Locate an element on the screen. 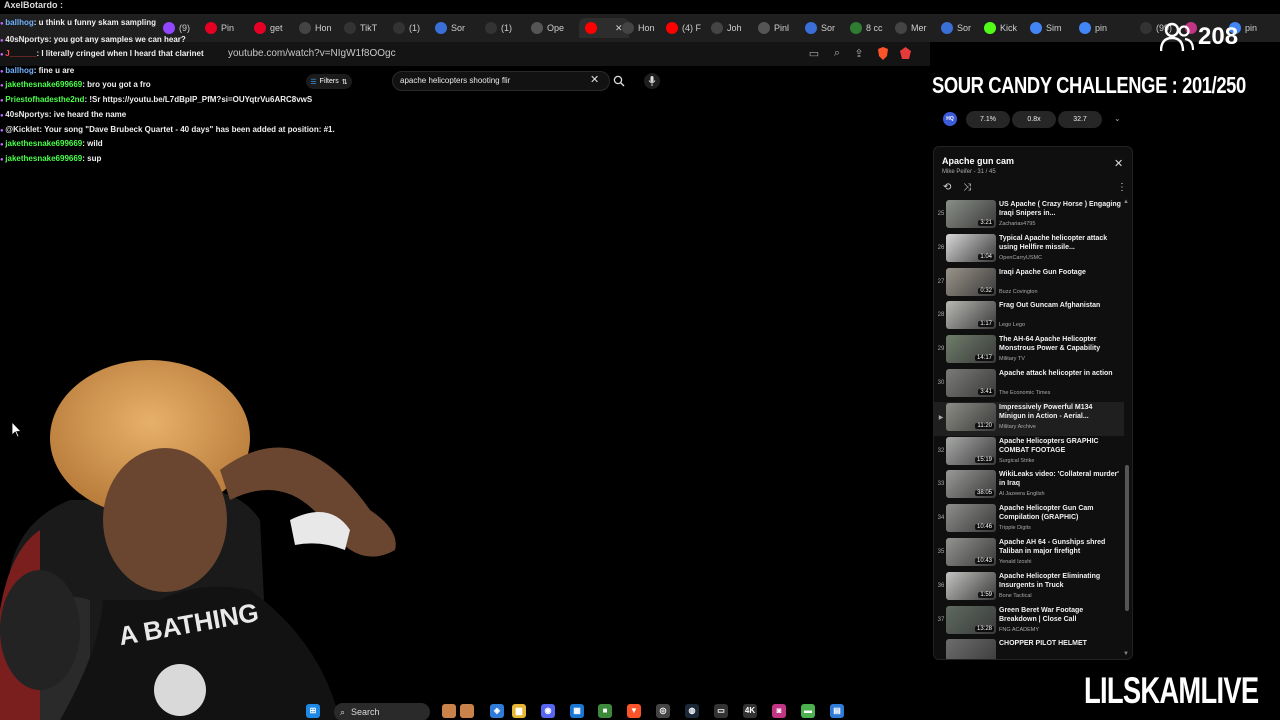  browser-tab: Sim is located at coordinates (1046, 28).